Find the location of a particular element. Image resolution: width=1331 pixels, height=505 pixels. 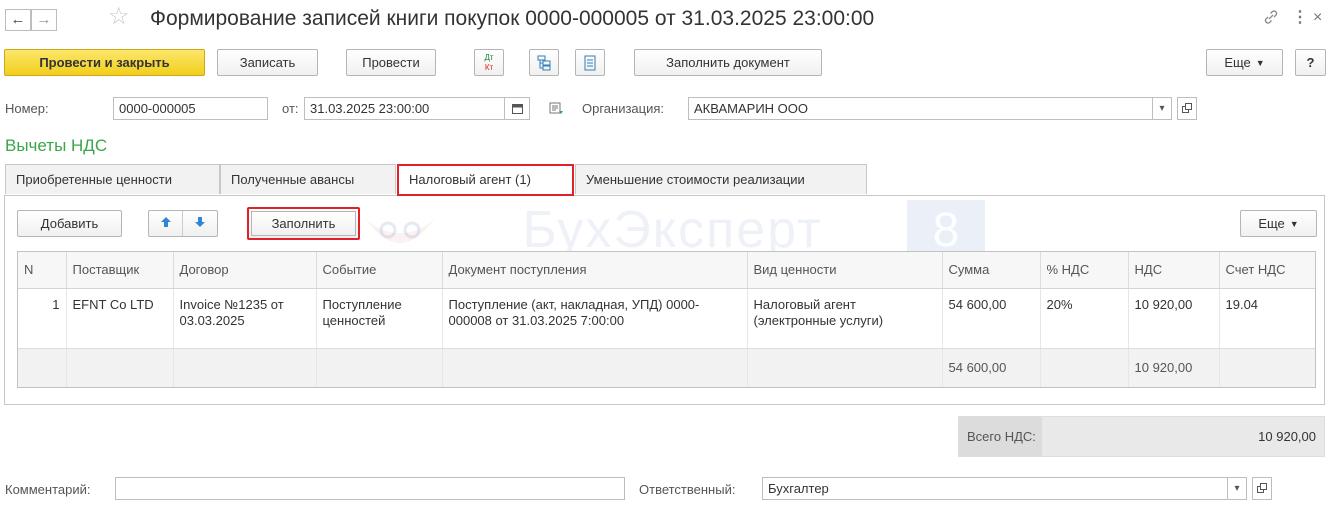

col-header-n: N is located at coordinates (42, 270).